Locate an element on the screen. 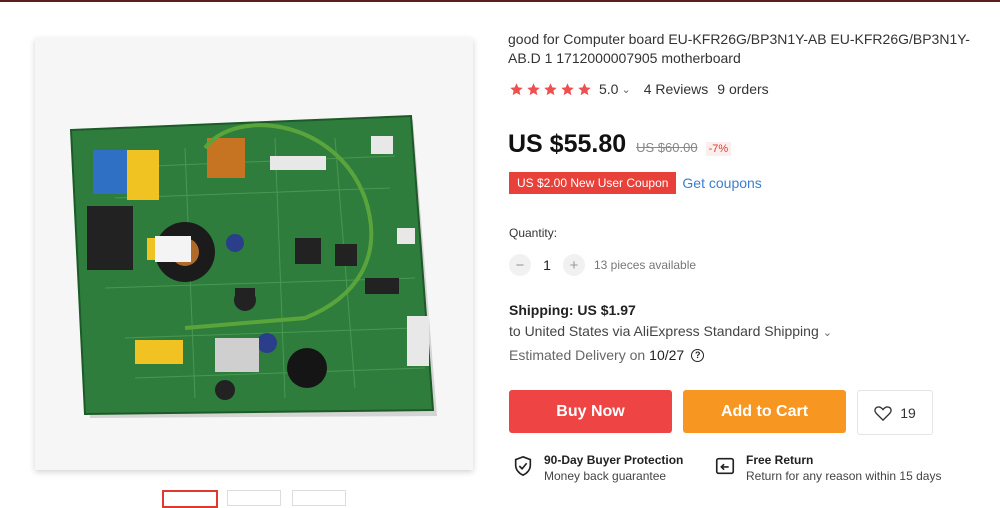 The height and width of the screenshot is (508, 1000). add-to-cart-button: Add to Cart is located at coordinates (764, 411).